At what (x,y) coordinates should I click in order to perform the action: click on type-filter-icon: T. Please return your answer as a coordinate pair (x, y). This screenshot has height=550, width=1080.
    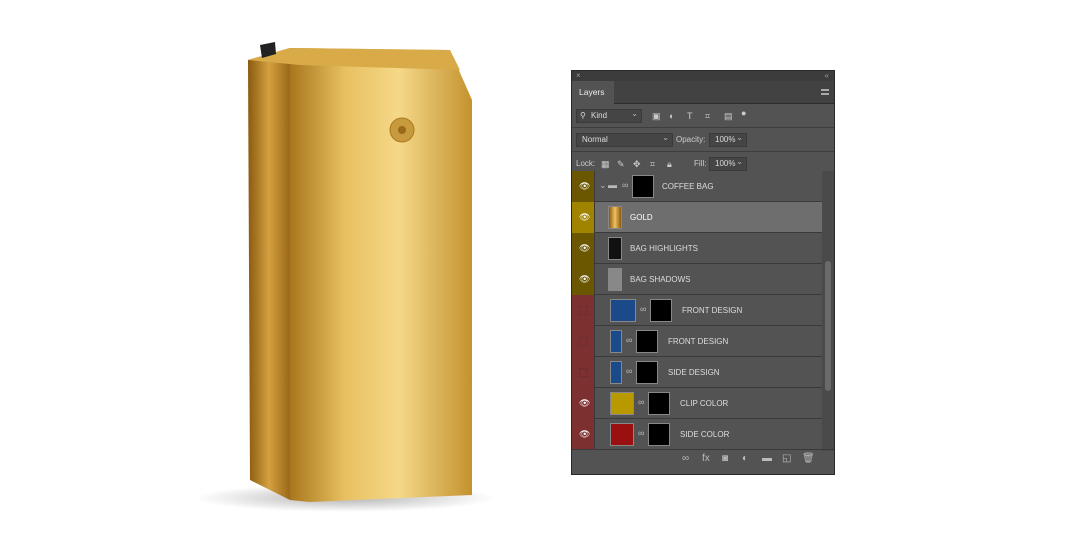
    Looking at the image, I should click on (690, 116).